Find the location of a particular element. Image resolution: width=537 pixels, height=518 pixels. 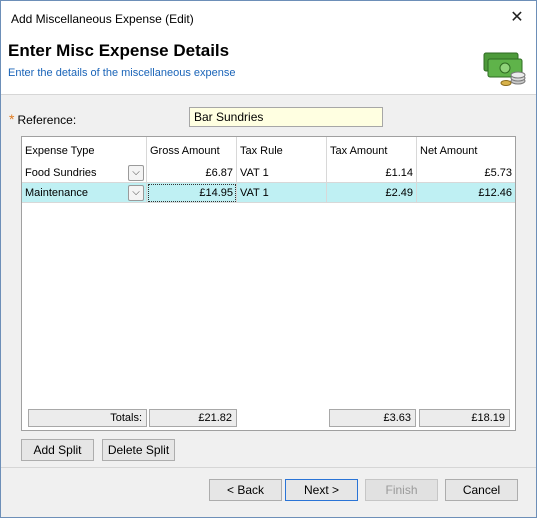

add-split-button: Add Split is located at coordinates (57, 450).